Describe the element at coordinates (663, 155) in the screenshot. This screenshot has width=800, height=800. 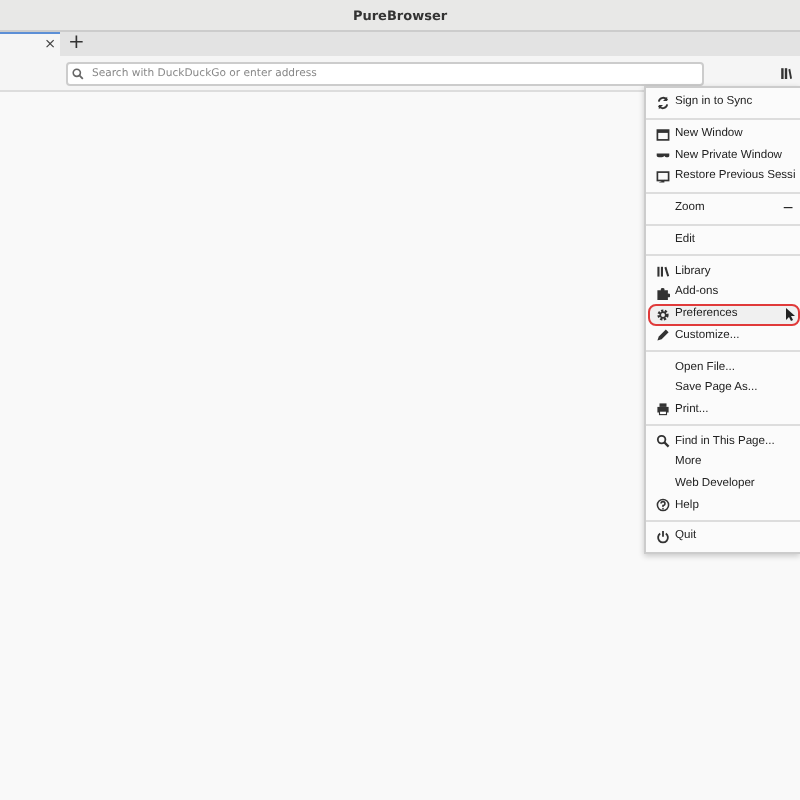
I see `mask-icon` at that location.